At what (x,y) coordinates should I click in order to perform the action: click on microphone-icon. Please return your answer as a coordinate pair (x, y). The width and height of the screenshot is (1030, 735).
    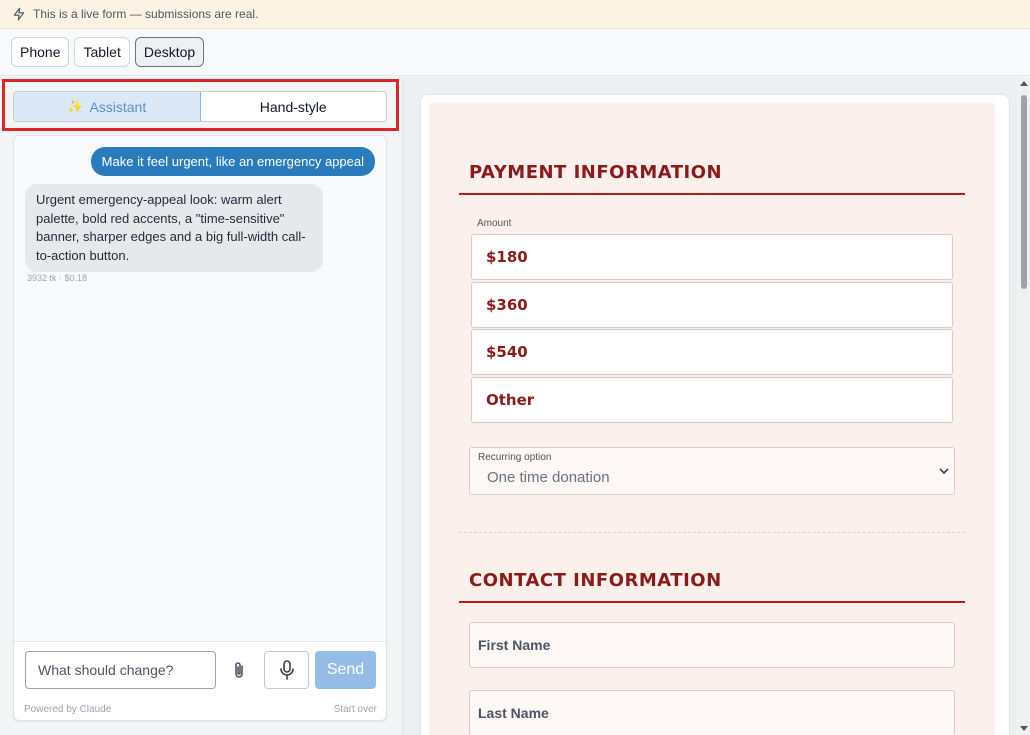
    Looking at the image, I should click on (286, 670).